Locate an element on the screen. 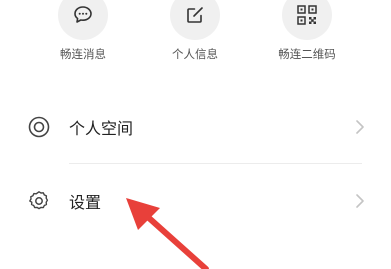 The image size is (391, 269). qrcode-icon is located at coordinates (307, 15).